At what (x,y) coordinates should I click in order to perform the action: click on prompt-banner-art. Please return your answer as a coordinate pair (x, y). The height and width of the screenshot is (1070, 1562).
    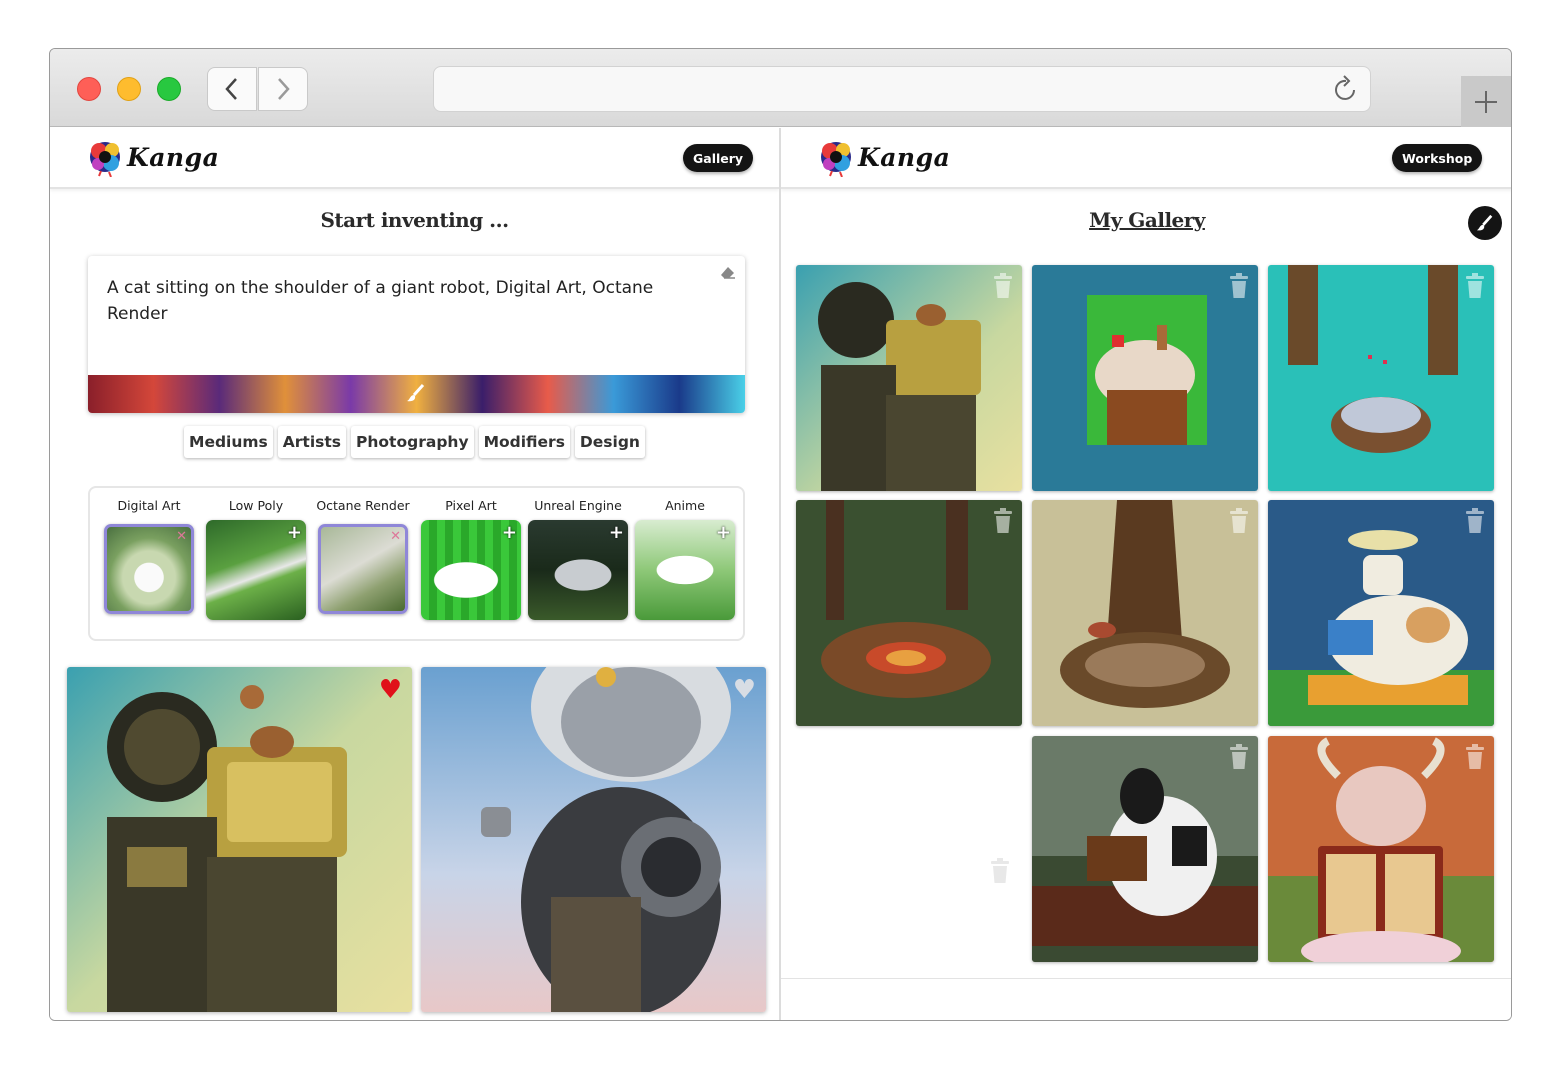
    Looking at the image, I should click on (416, 394).